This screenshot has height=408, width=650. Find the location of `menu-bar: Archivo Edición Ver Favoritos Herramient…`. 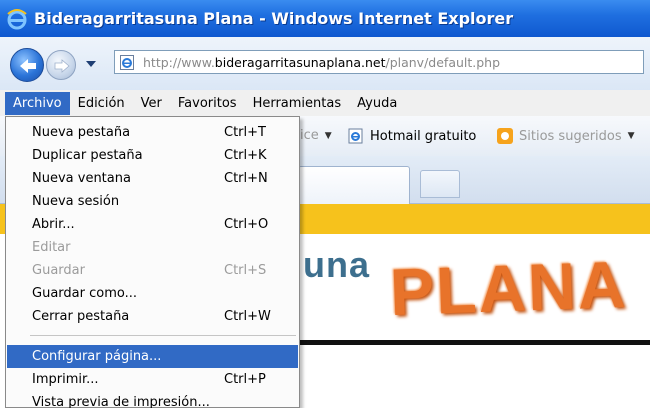

menu-bar: Archivo Edición Ver Favoritos Herramient… is located at coordinates (325, 103).